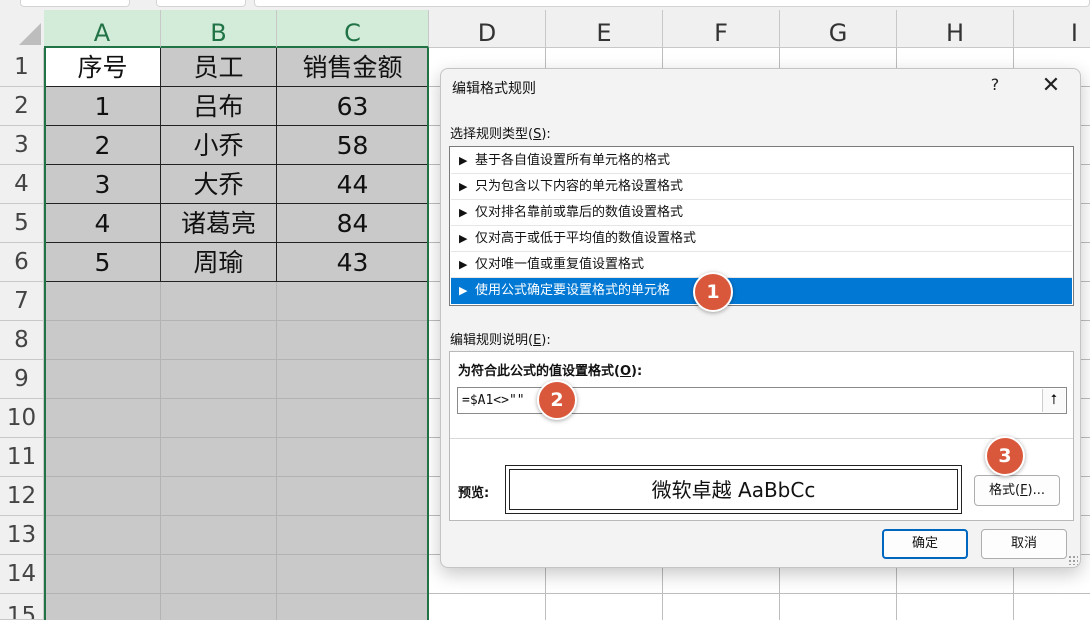 This screenshot has width=1090, height=620. What do you see at coordinates (761, 265) in the screenshot?
I see `rule-type-item: ▶ 仅对唯一值或重复值设置格式` at bounding box center [761, 265].